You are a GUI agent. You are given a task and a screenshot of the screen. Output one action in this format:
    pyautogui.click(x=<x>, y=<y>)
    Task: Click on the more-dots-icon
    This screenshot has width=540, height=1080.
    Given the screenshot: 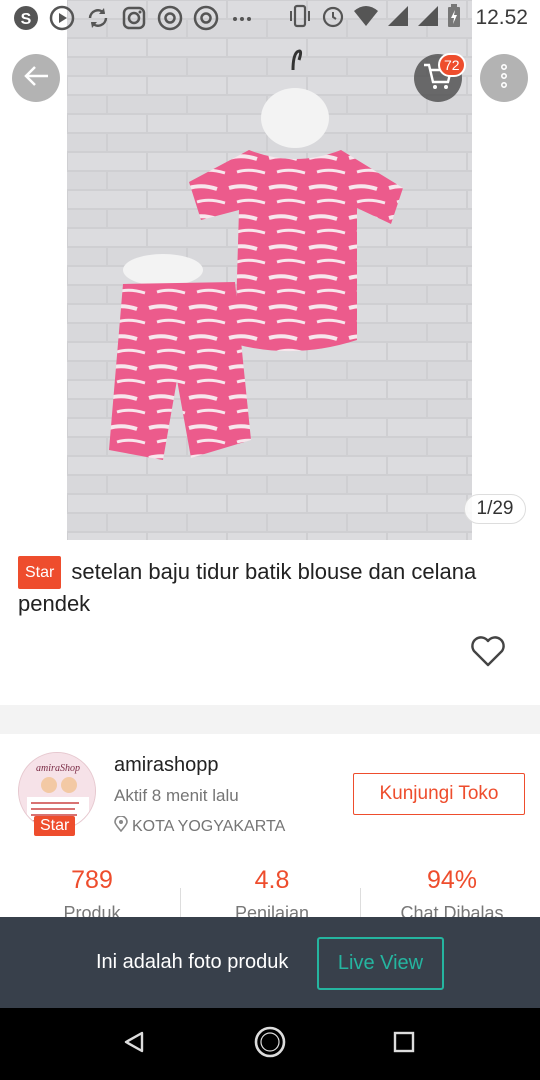 What is the action you would take?
    pyautogui.click(x=242, y=18)
    